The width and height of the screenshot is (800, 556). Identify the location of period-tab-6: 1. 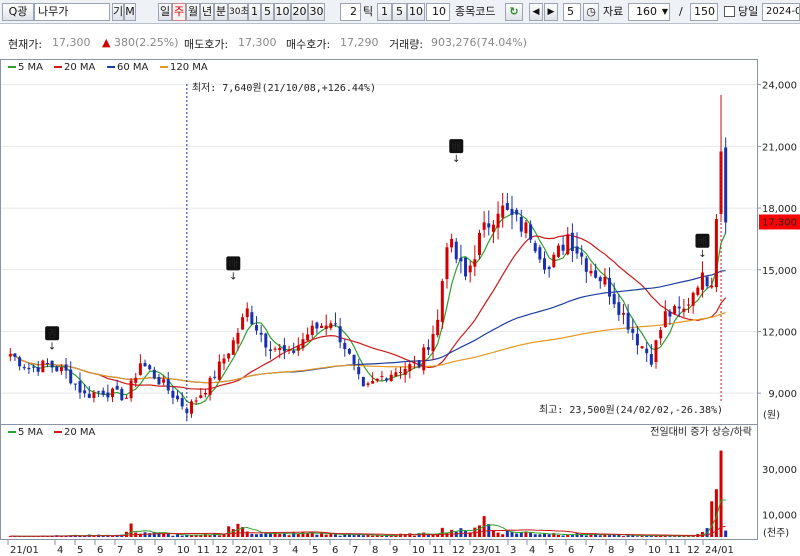
(254, 12).